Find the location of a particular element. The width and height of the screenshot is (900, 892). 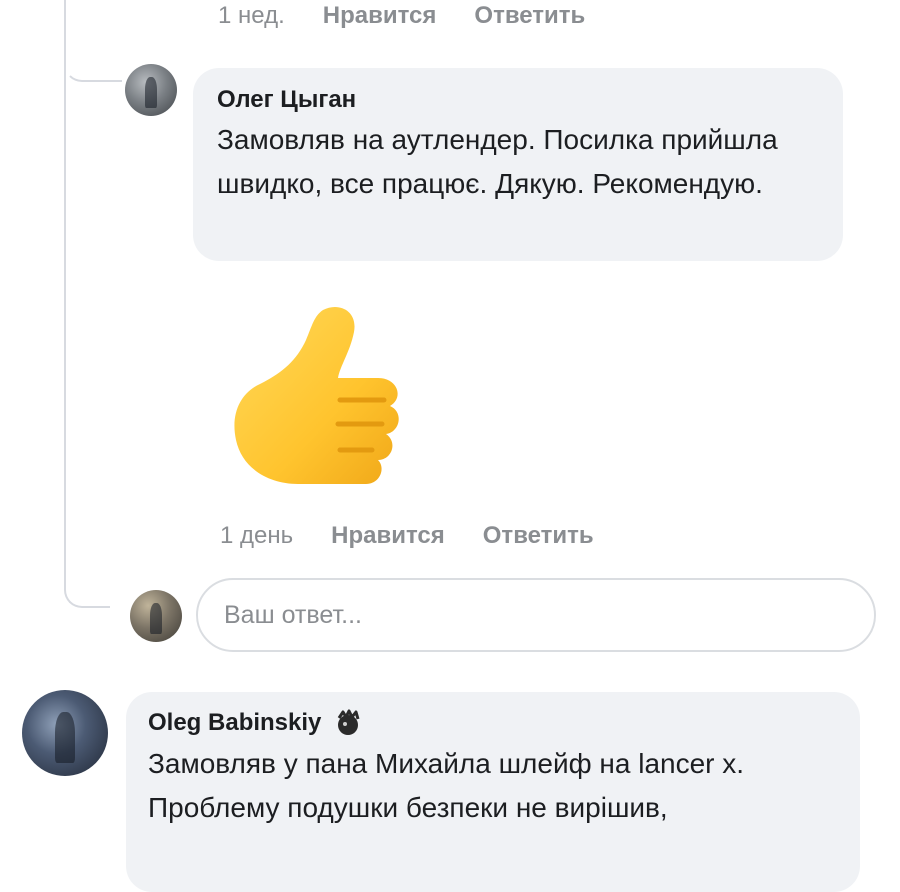

comment-author: Олег Цыган is located at coordinates (518, 100).